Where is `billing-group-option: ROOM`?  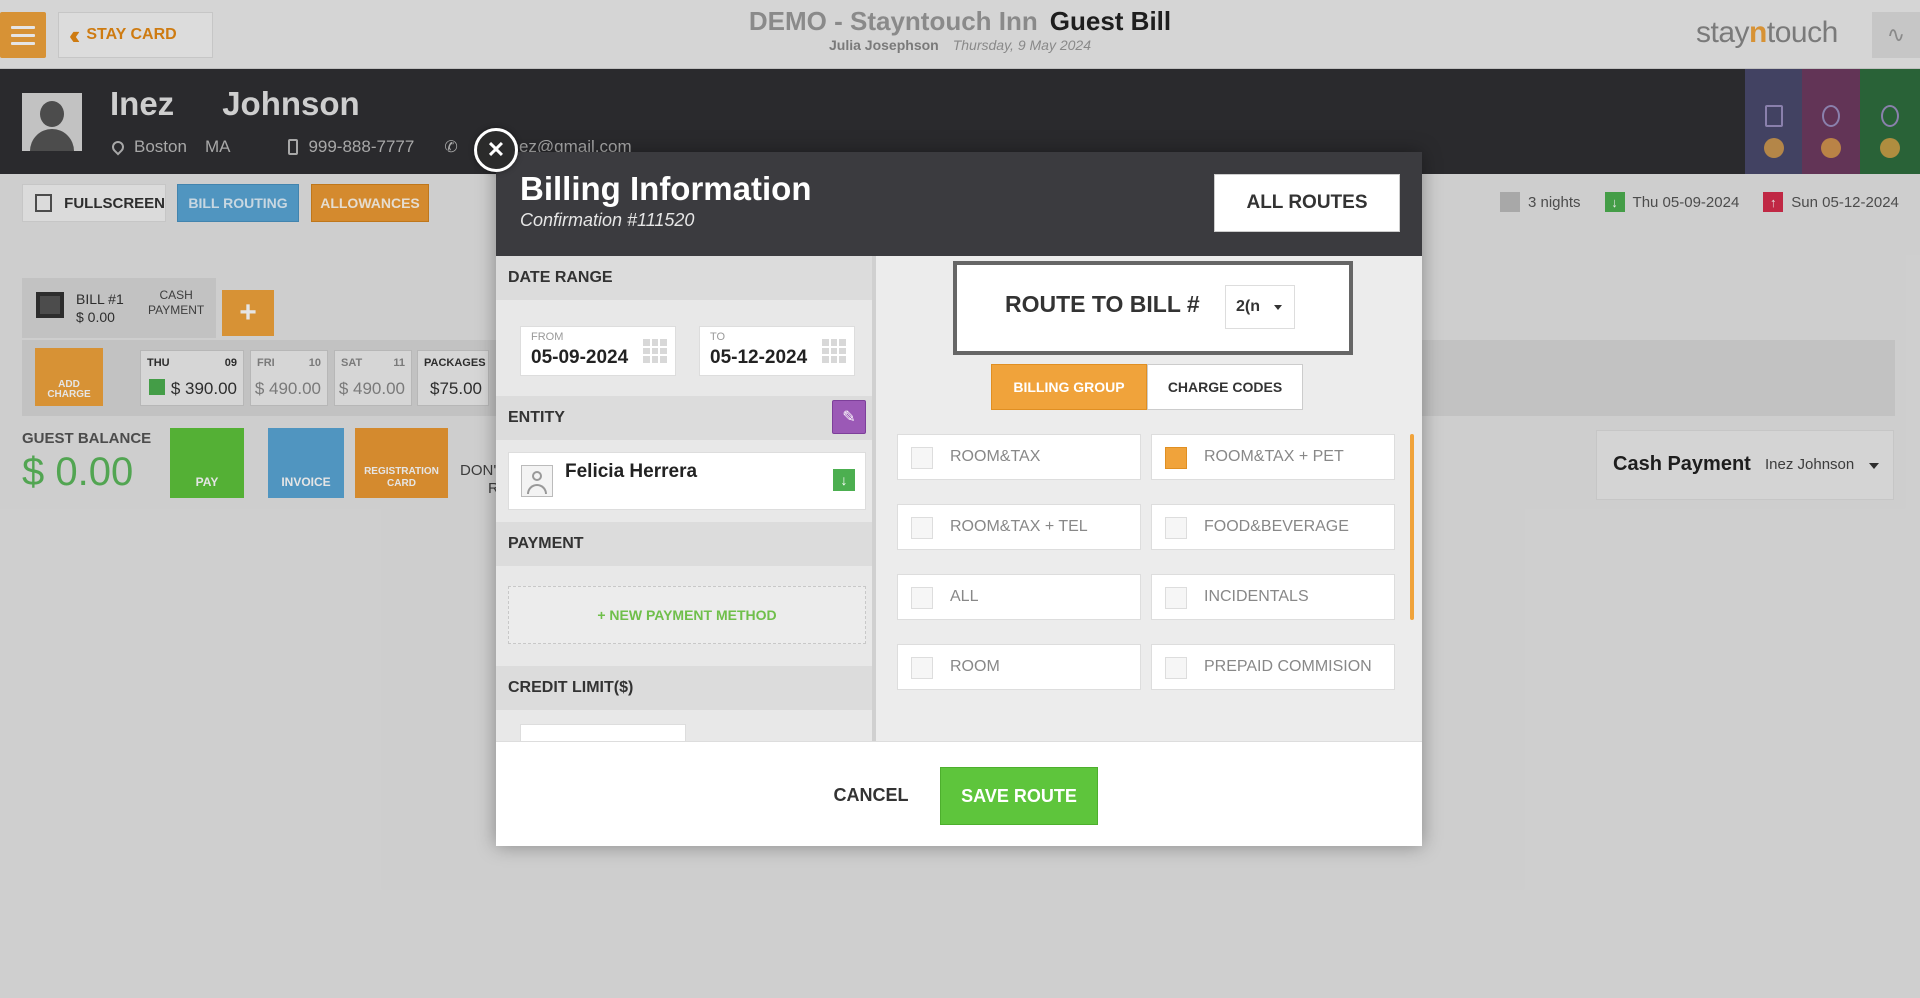
billing-group-option: ROOM is located at coordinates (1019, 667).